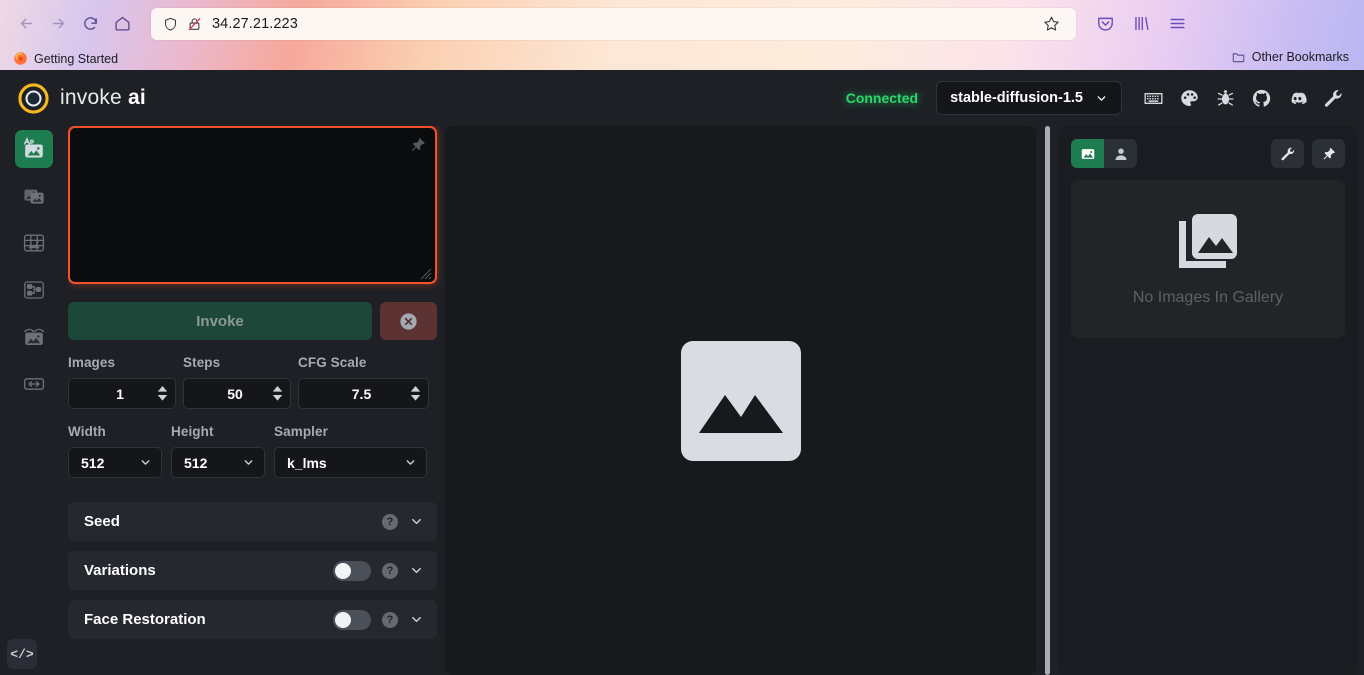 The image size is (1364, 675). What do you see at coordinates (34, 337) in the screenshot?
I see `sidebar-item-post-processing` at bounding box center [34, 337].